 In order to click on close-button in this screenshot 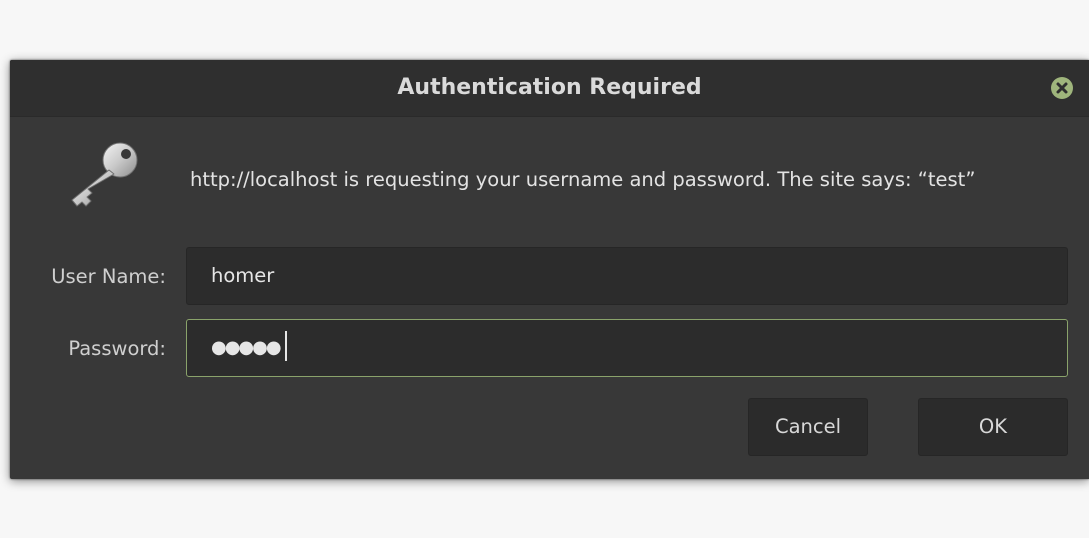, I will do `click(1062, 88)`.